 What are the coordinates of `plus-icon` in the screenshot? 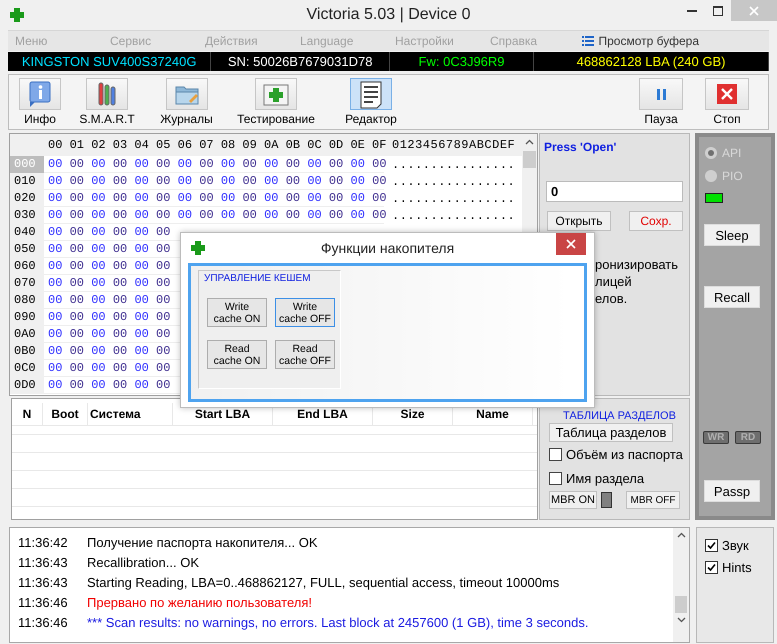 It's located at (198, 248).